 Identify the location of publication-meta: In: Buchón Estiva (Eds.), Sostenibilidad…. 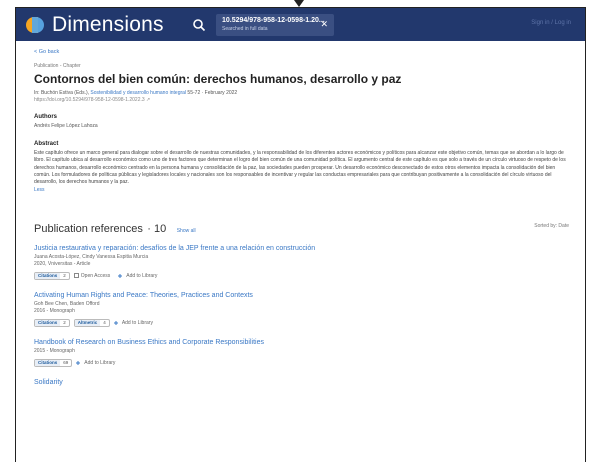
(301, 93).